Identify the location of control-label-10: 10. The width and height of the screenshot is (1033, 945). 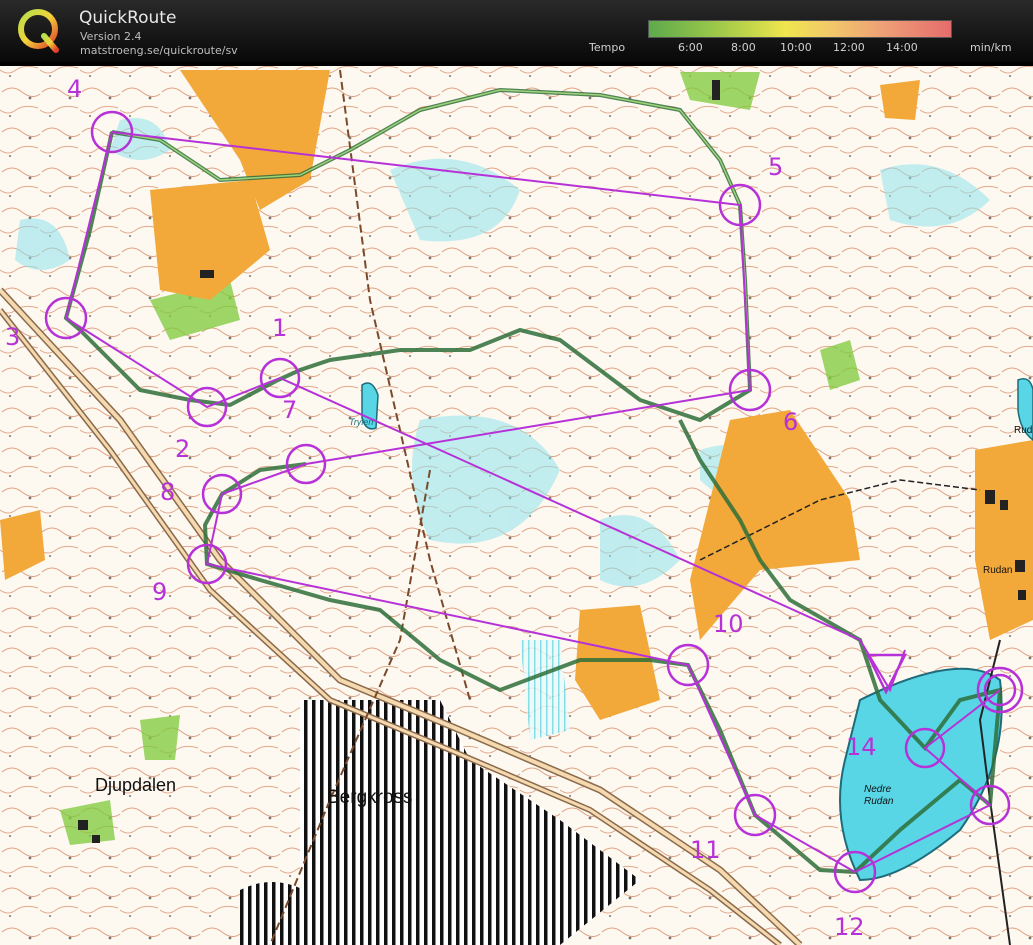
(728, 624).